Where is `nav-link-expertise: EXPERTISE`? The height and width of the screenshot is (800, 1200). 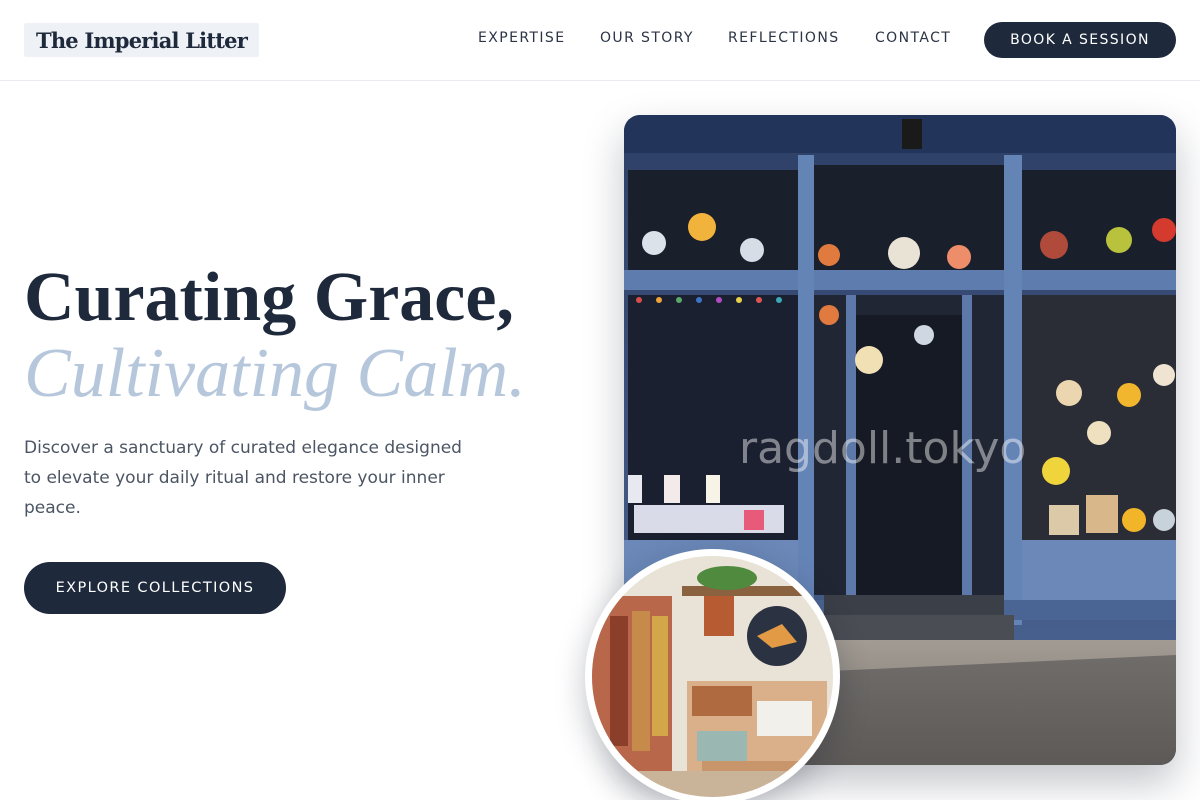
nav-link-expertise: EXPERTISE is located at coordinates (521, 38).